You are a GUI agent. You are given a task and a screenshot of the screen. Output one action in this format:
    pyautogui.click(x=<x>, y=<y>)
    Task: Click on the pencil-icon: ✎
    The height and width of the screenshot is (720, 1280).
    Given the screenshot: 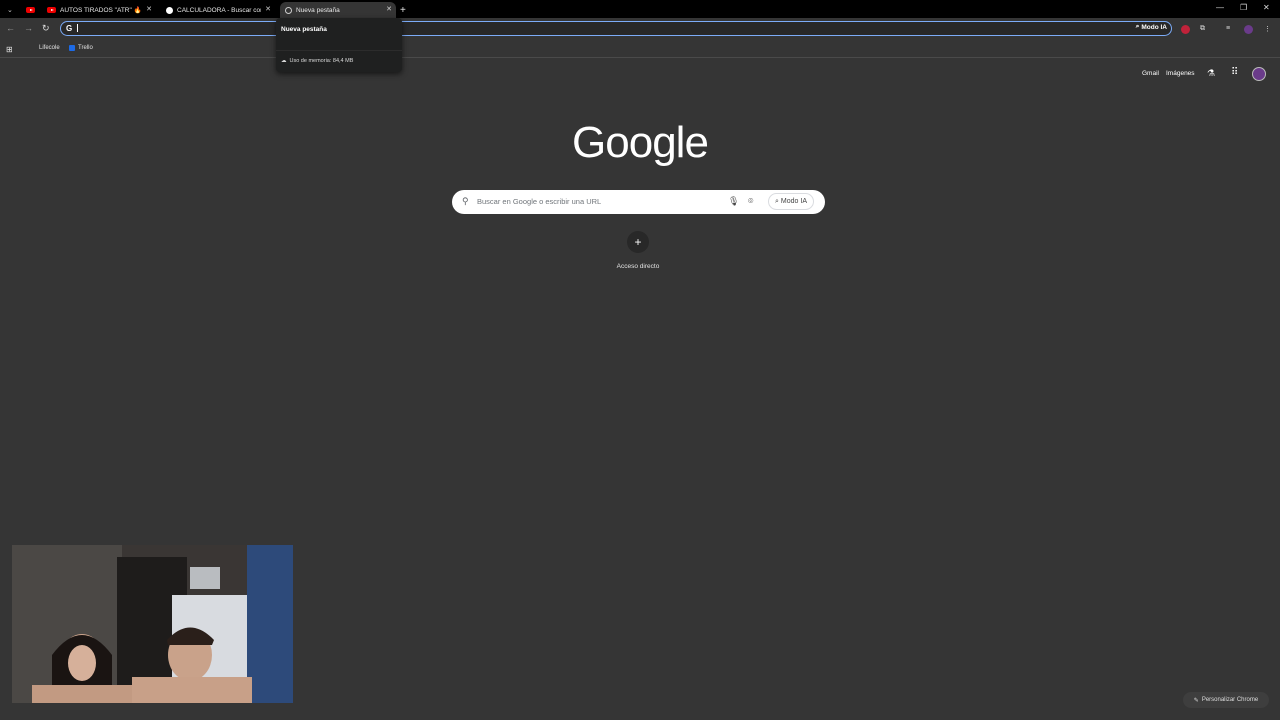 What is the action you would take?
    pyautogui.click(x=1196, y=700)
    